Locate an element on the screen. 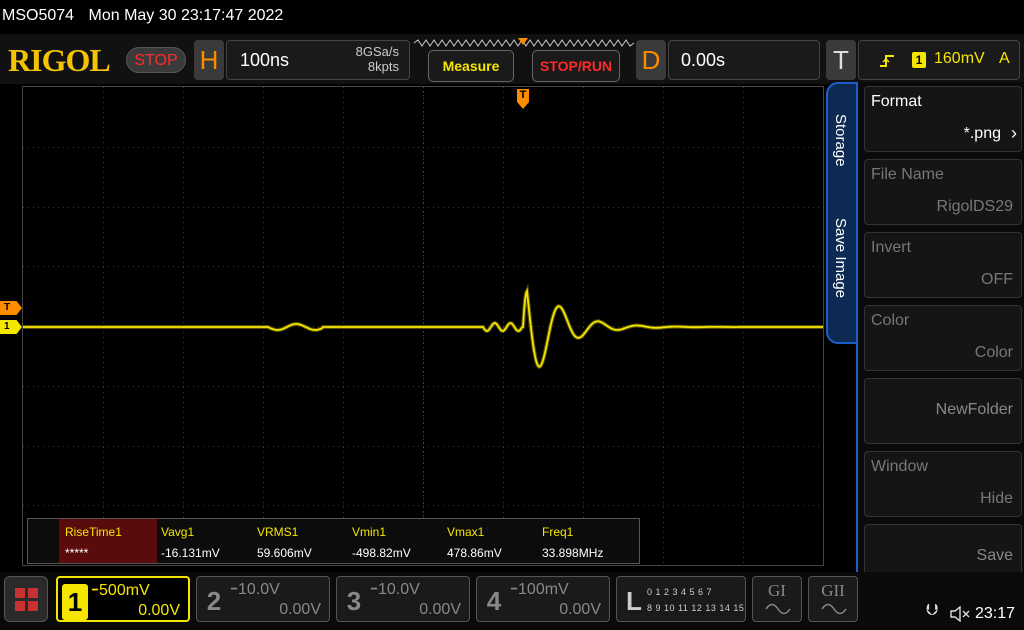 The width and height of the screenshot is (1024, 630). menu-value: NewFolder is located at coordinates (974, 409).